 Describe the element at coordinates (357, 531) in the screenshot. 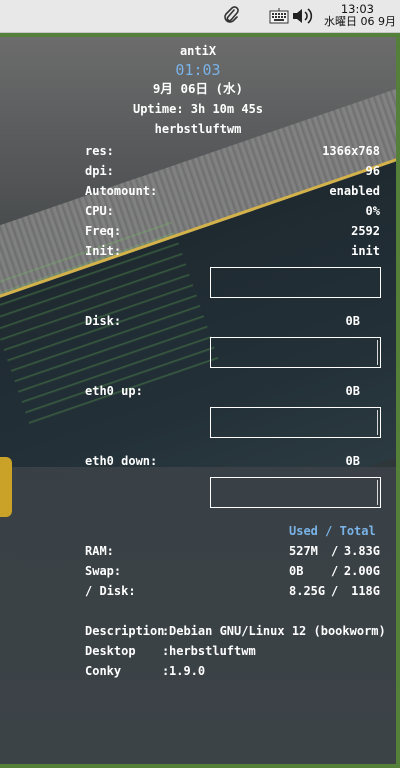

I see `memory-header-total: Total` at that location.